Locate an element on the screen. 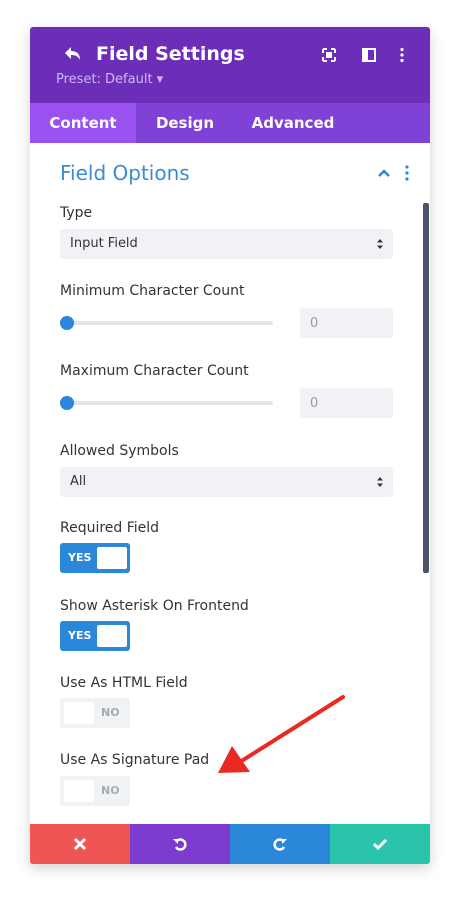 Image resolution: width=460 pixels, height=897 pixels. check-icon is located at coordinates (380, 844).